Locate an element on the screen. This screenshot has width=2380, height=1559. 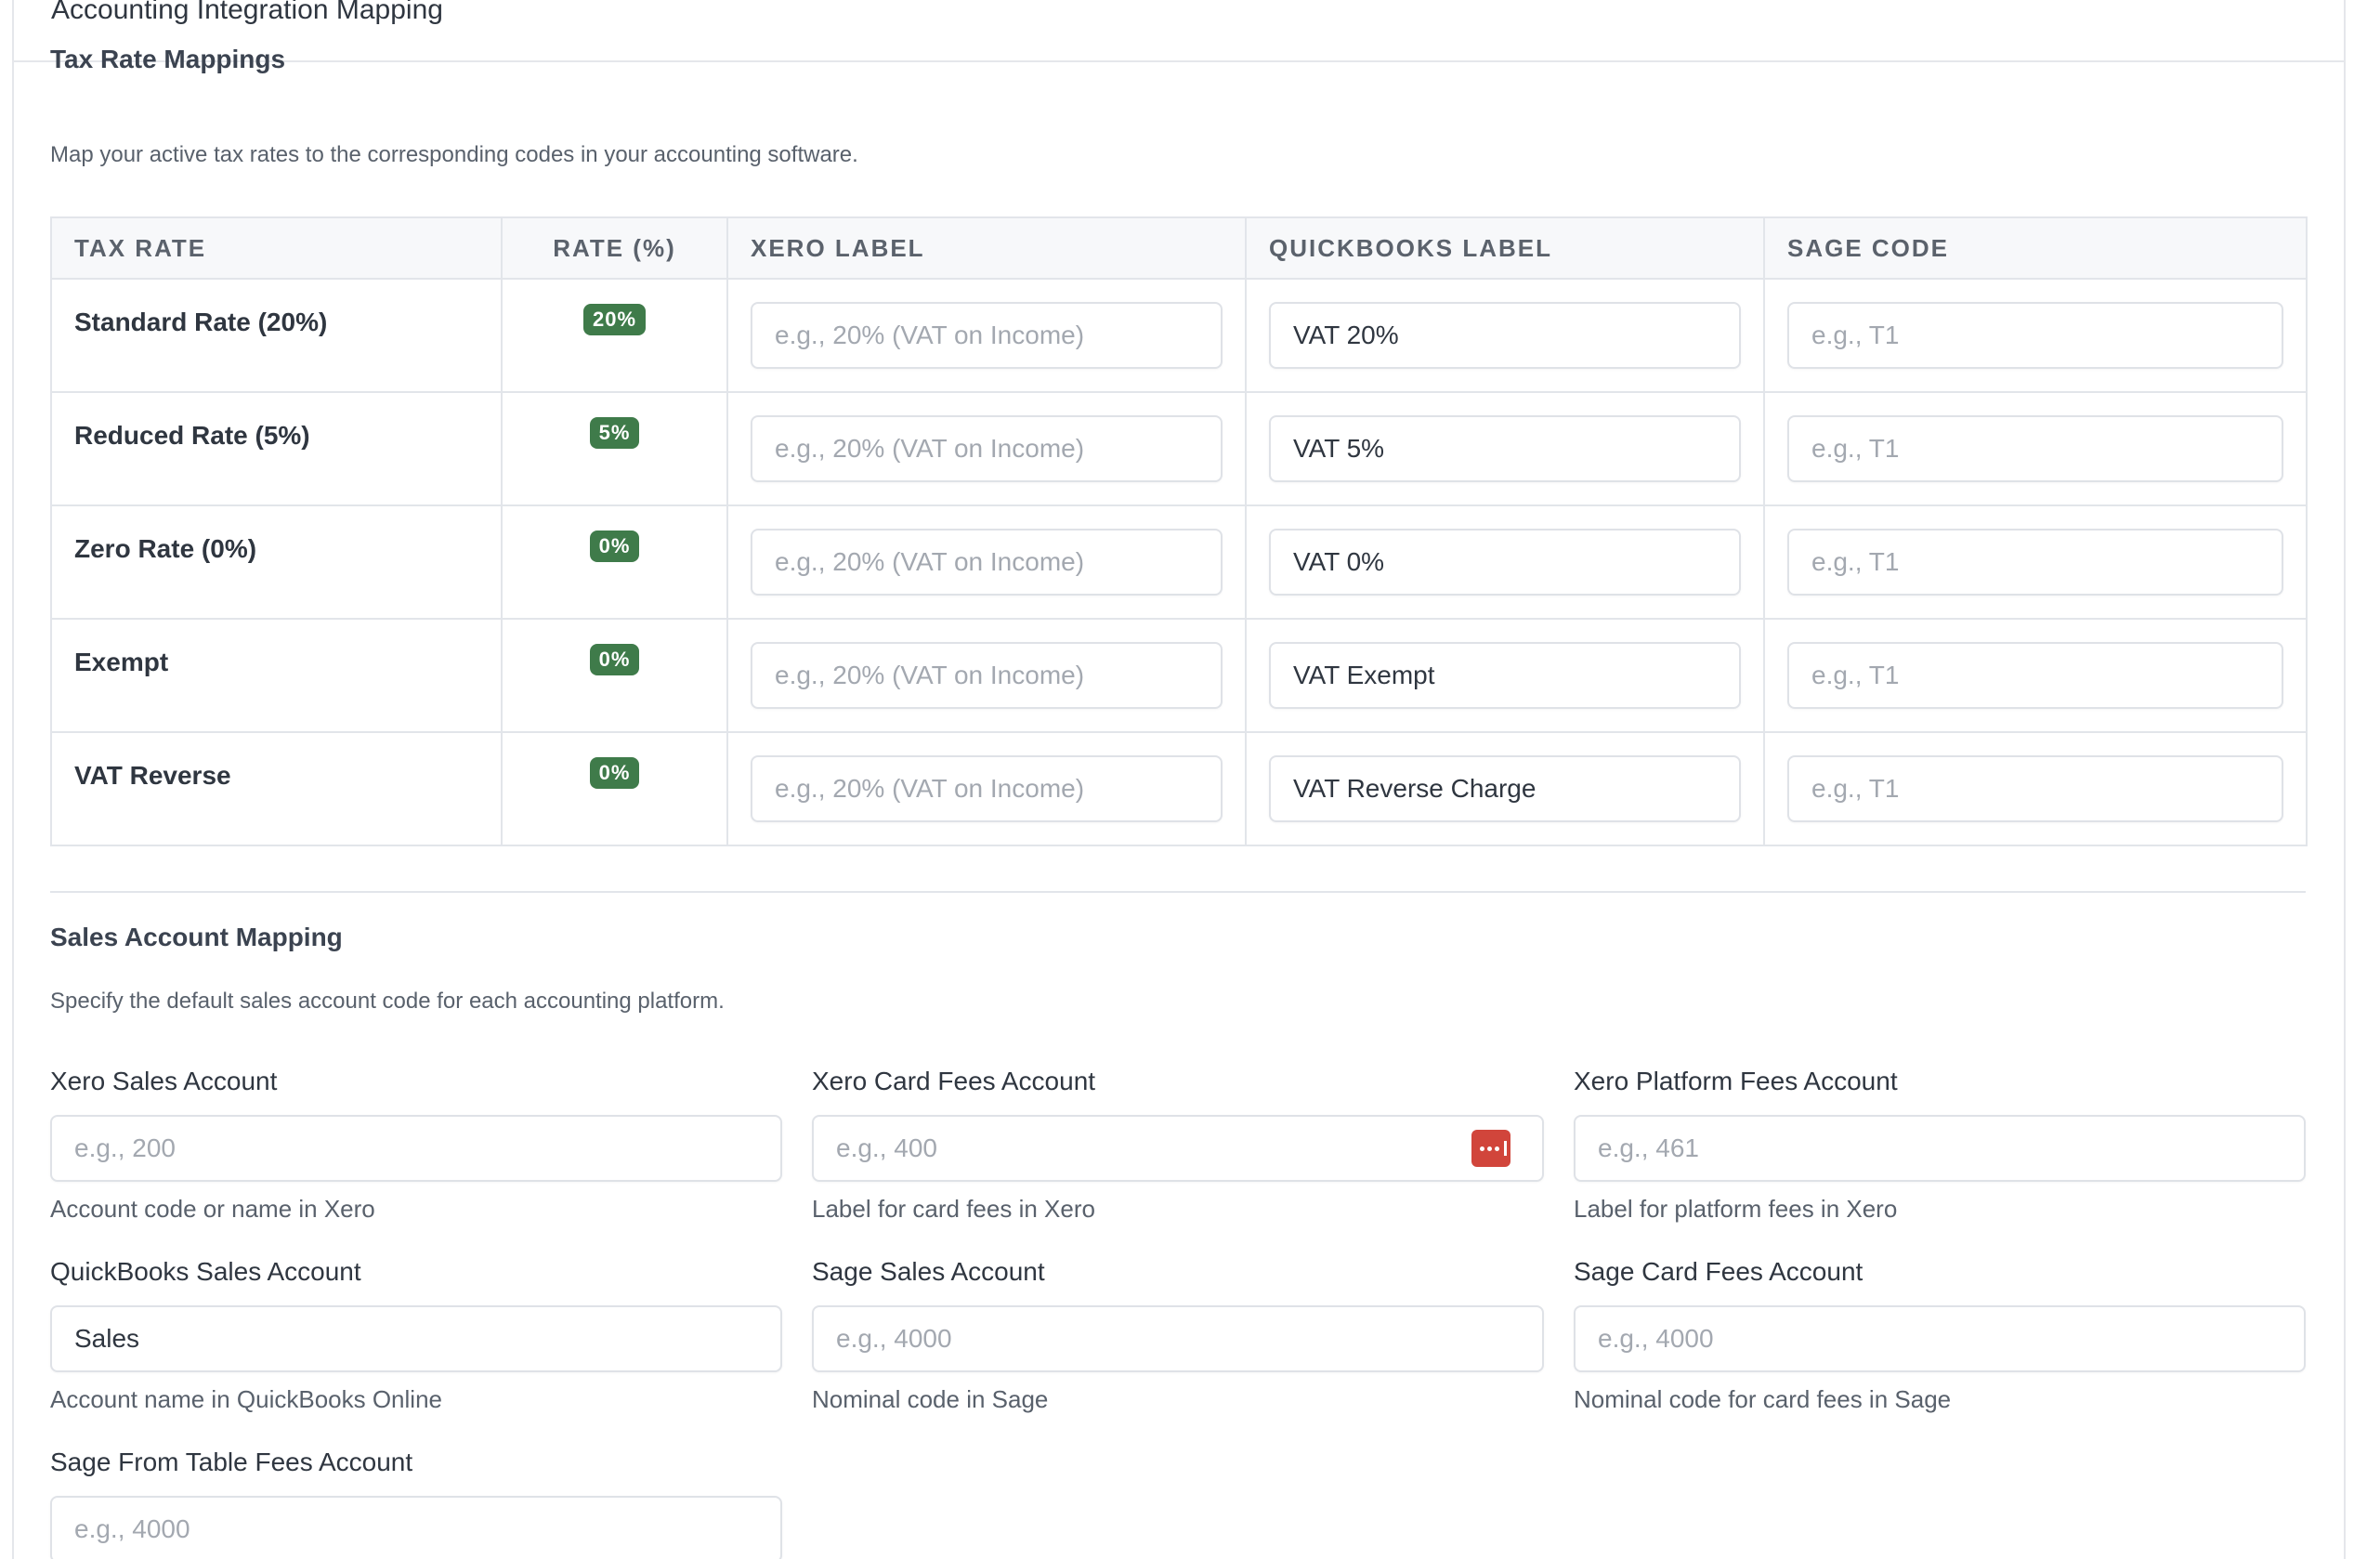
tax-rate-name: Zero Rate (0%) is located at coordinates (276, 562).